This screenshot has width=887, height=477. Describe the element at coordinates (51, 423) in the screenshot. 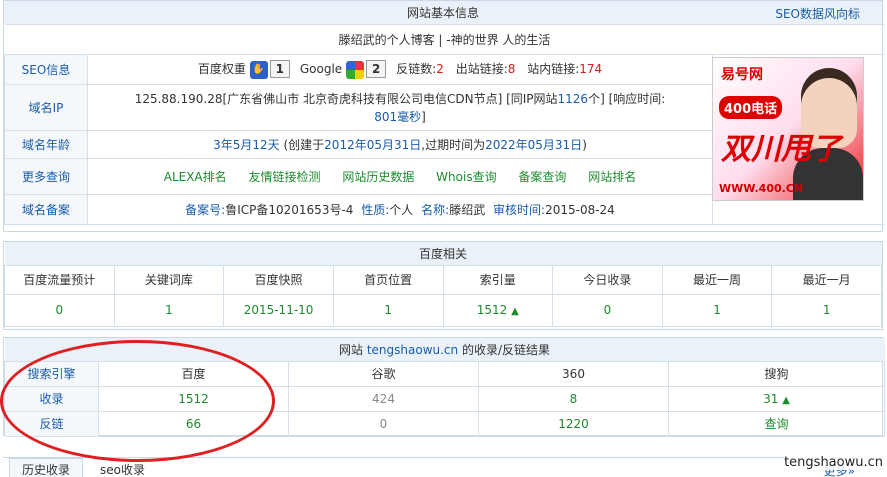

I see `backlink-row-label: 反链` at that location.